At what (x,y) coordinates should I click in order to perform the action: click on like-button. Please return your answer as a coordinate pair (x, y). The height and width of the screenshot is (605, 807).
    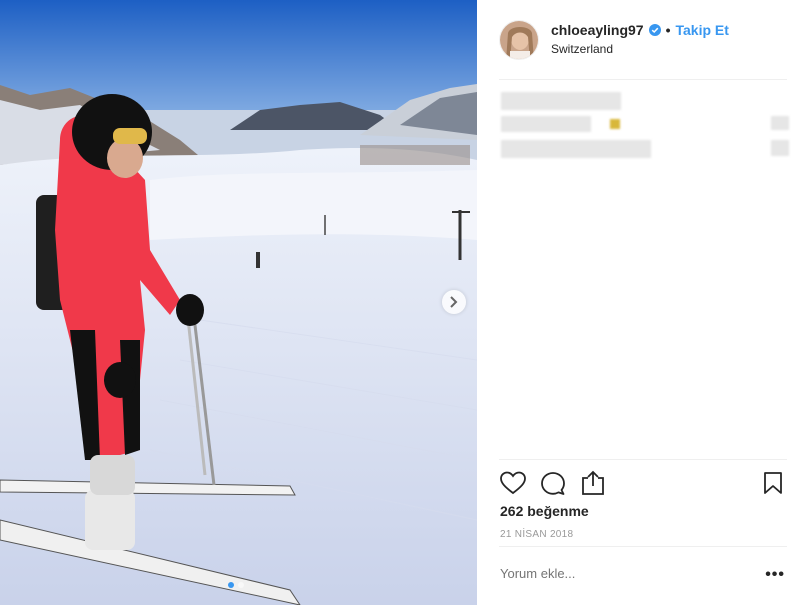
    Looking at the image, I should click on (513, 483).